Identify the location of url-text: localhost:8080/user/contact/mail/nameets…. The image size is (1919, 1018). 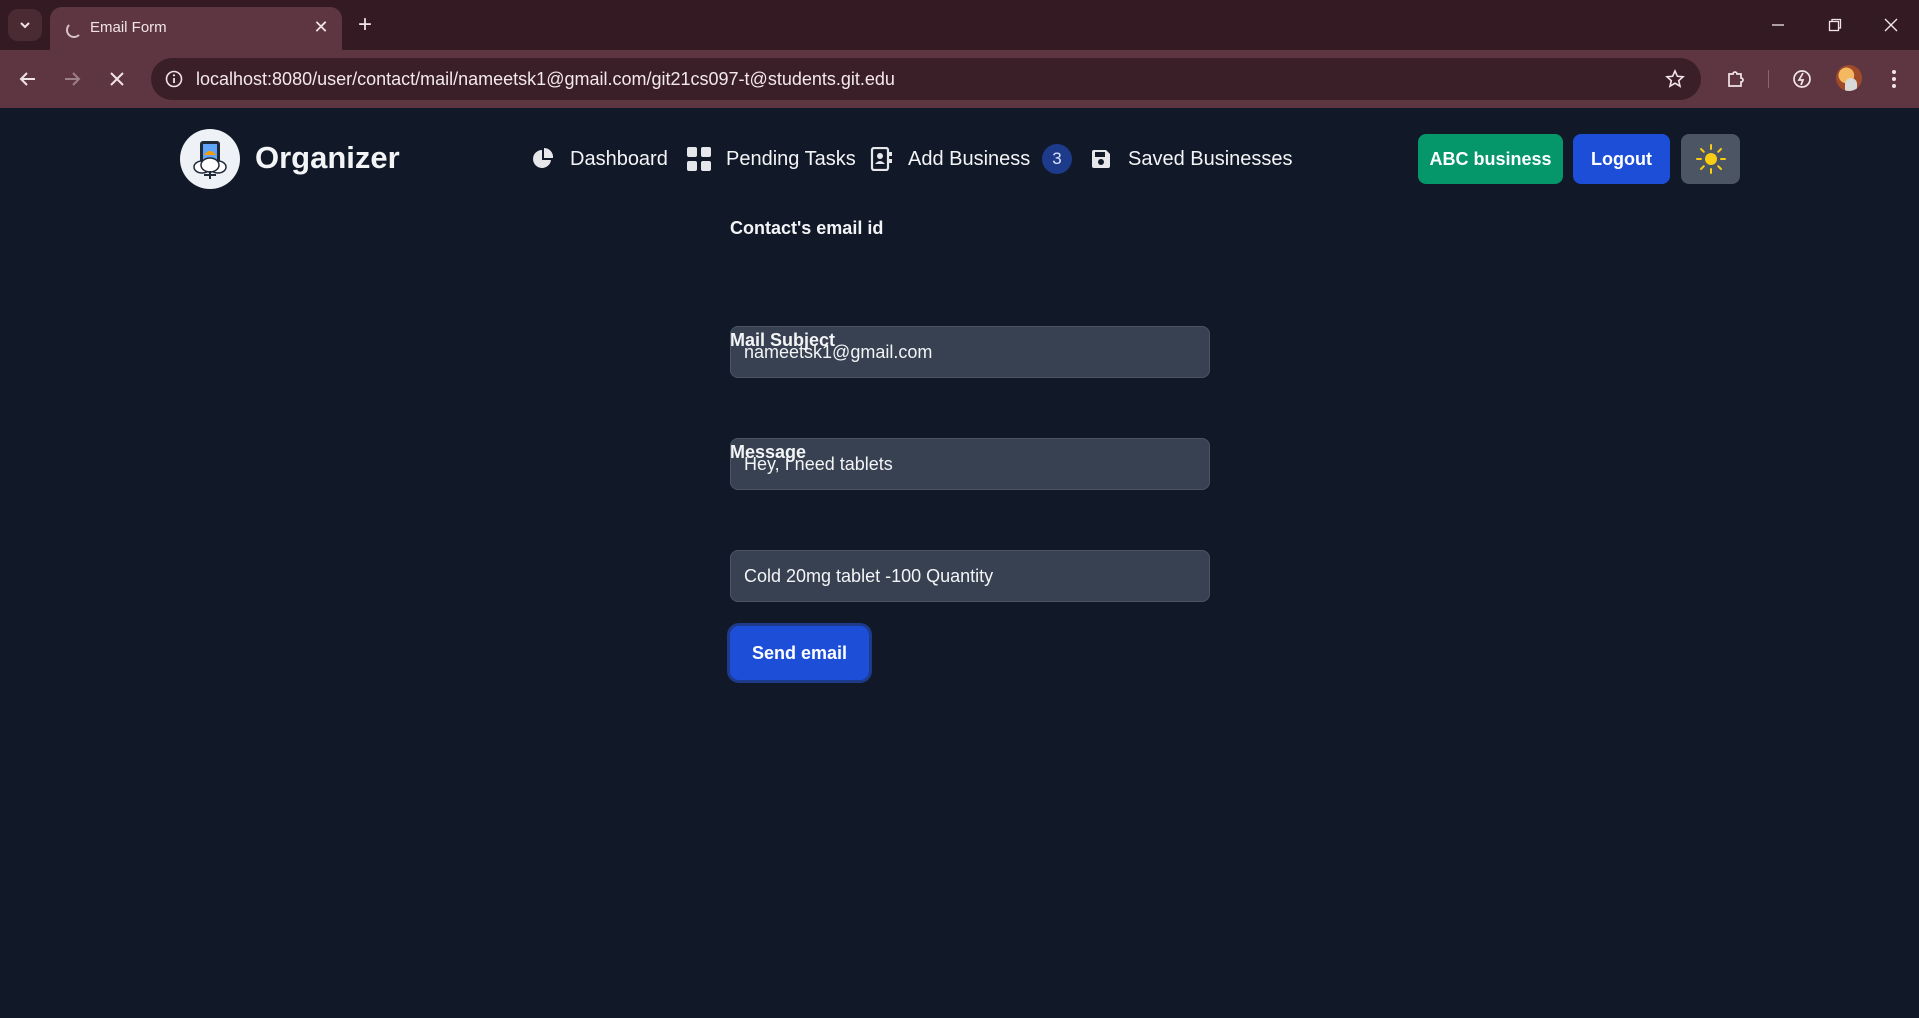
(545, 79).